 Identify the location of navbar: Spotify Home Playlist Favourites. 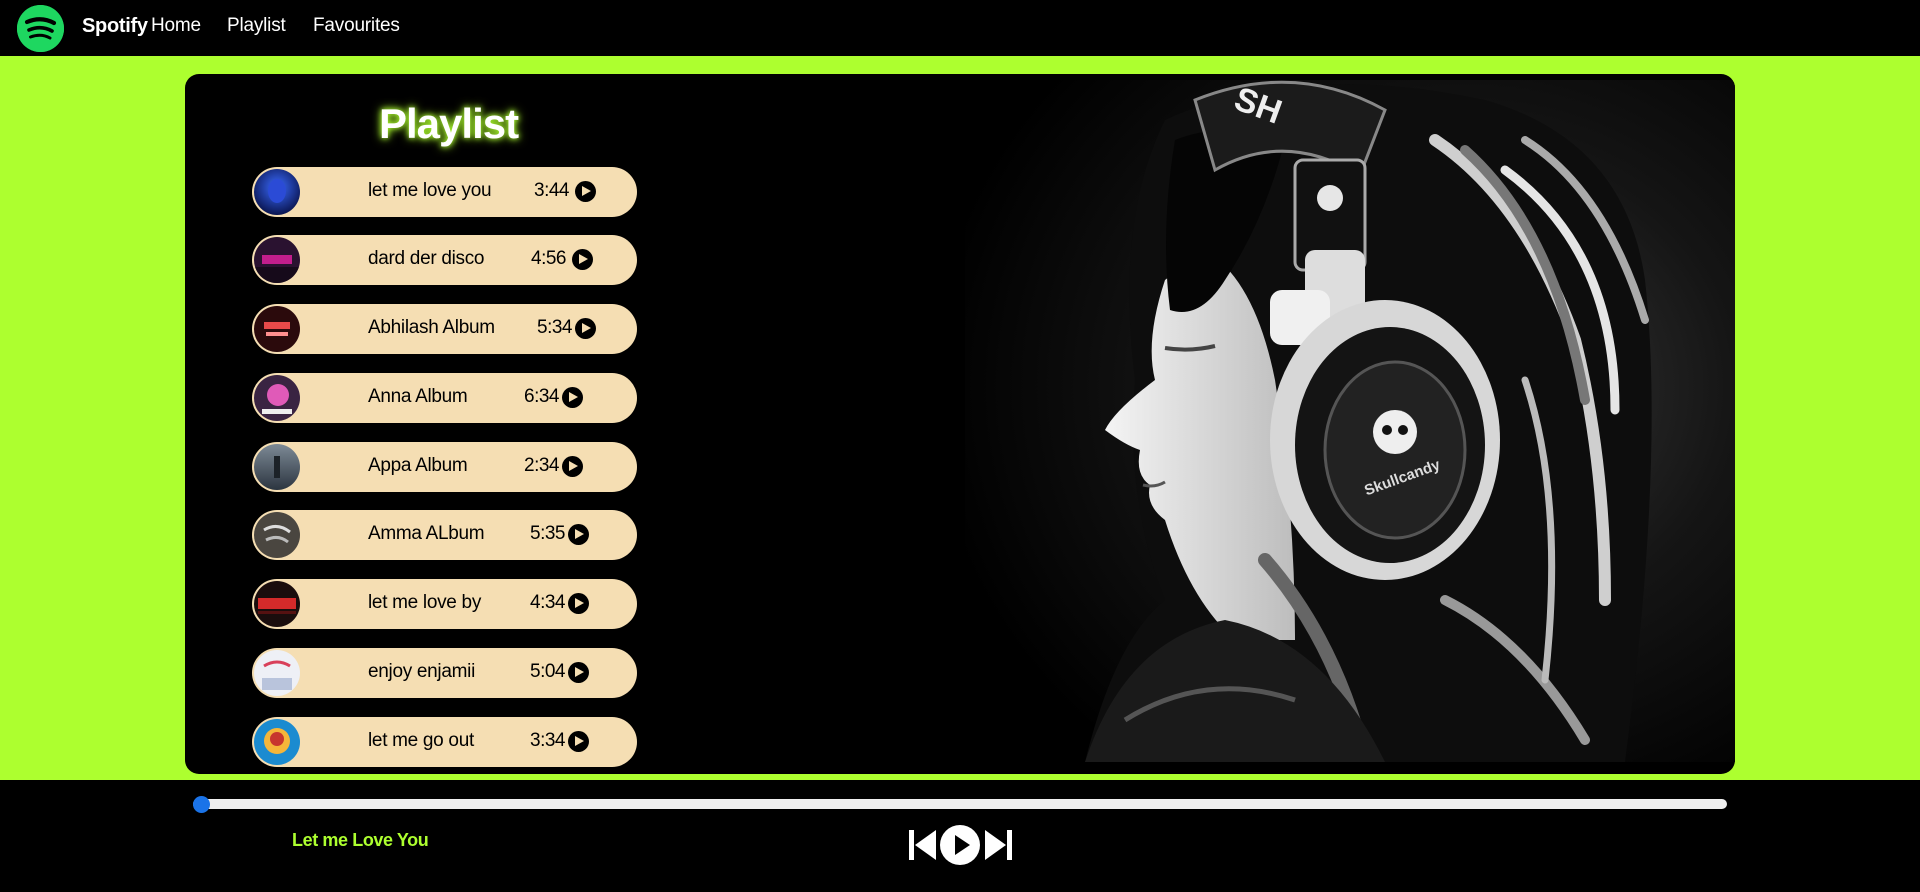
(960, 28).